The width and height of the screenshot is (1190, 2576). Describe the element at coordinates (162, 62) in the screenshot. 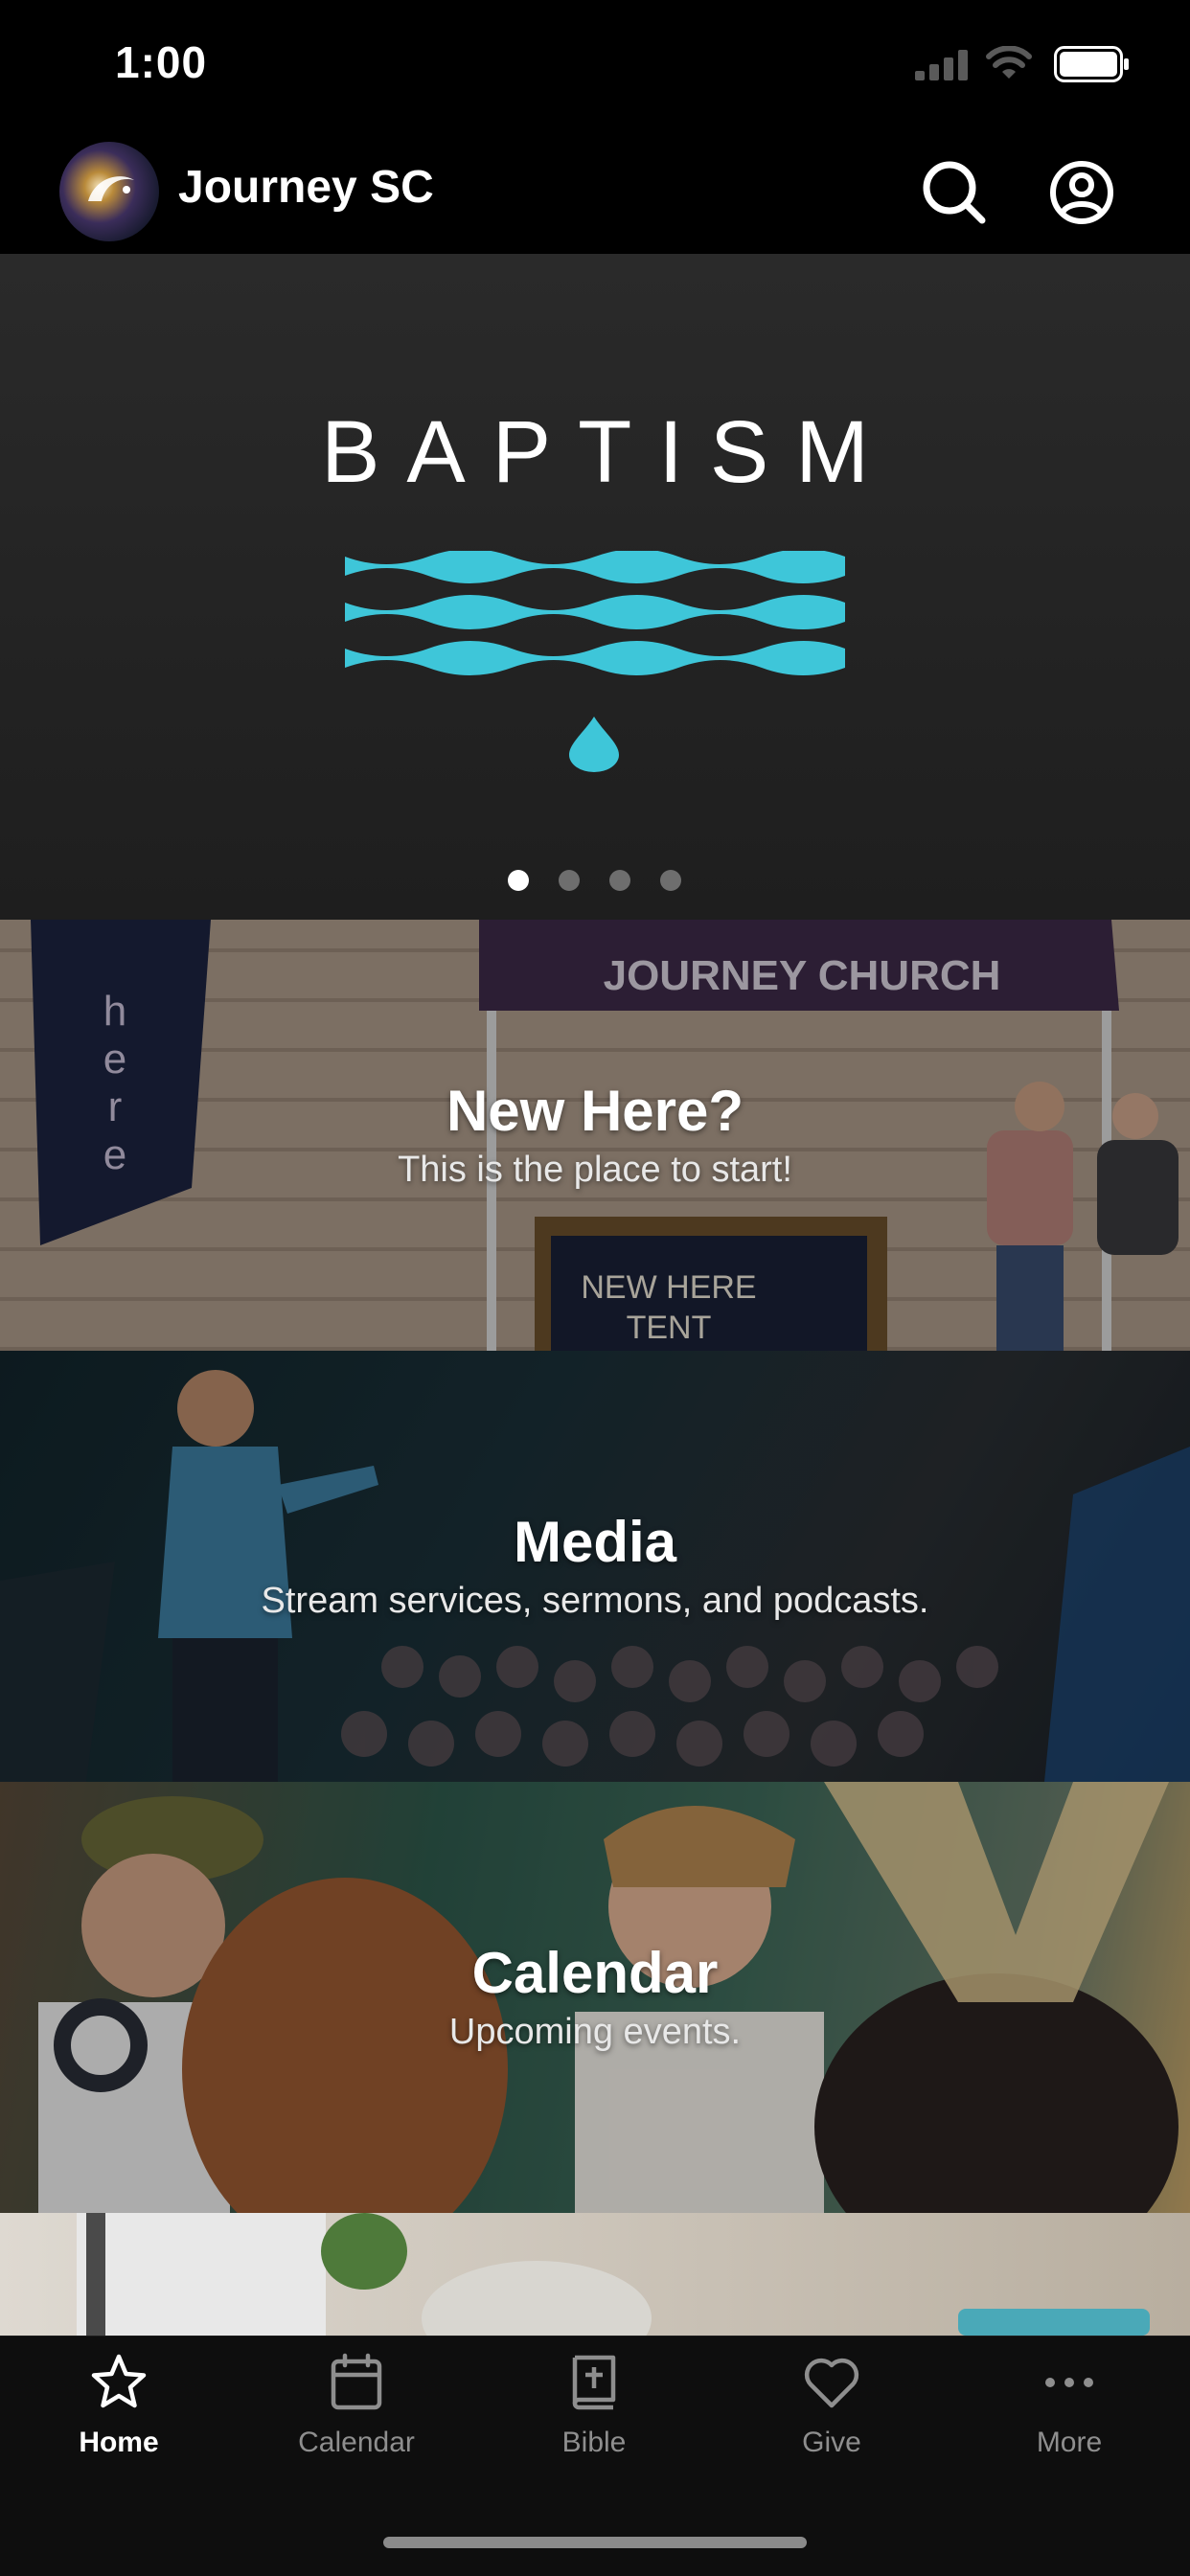

I see `status-time: 1:00` at that location.